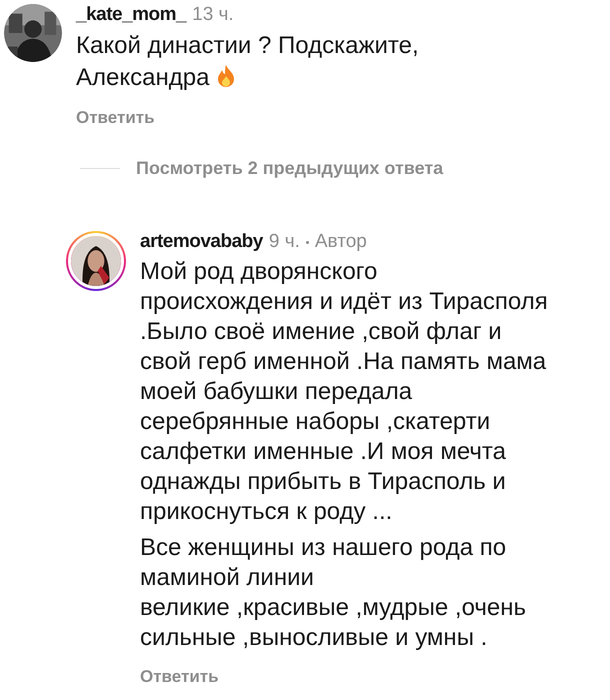 The height and width of the screenshot is (700, 610). I want to click on username: _kate_mom_, so click(131, 15).